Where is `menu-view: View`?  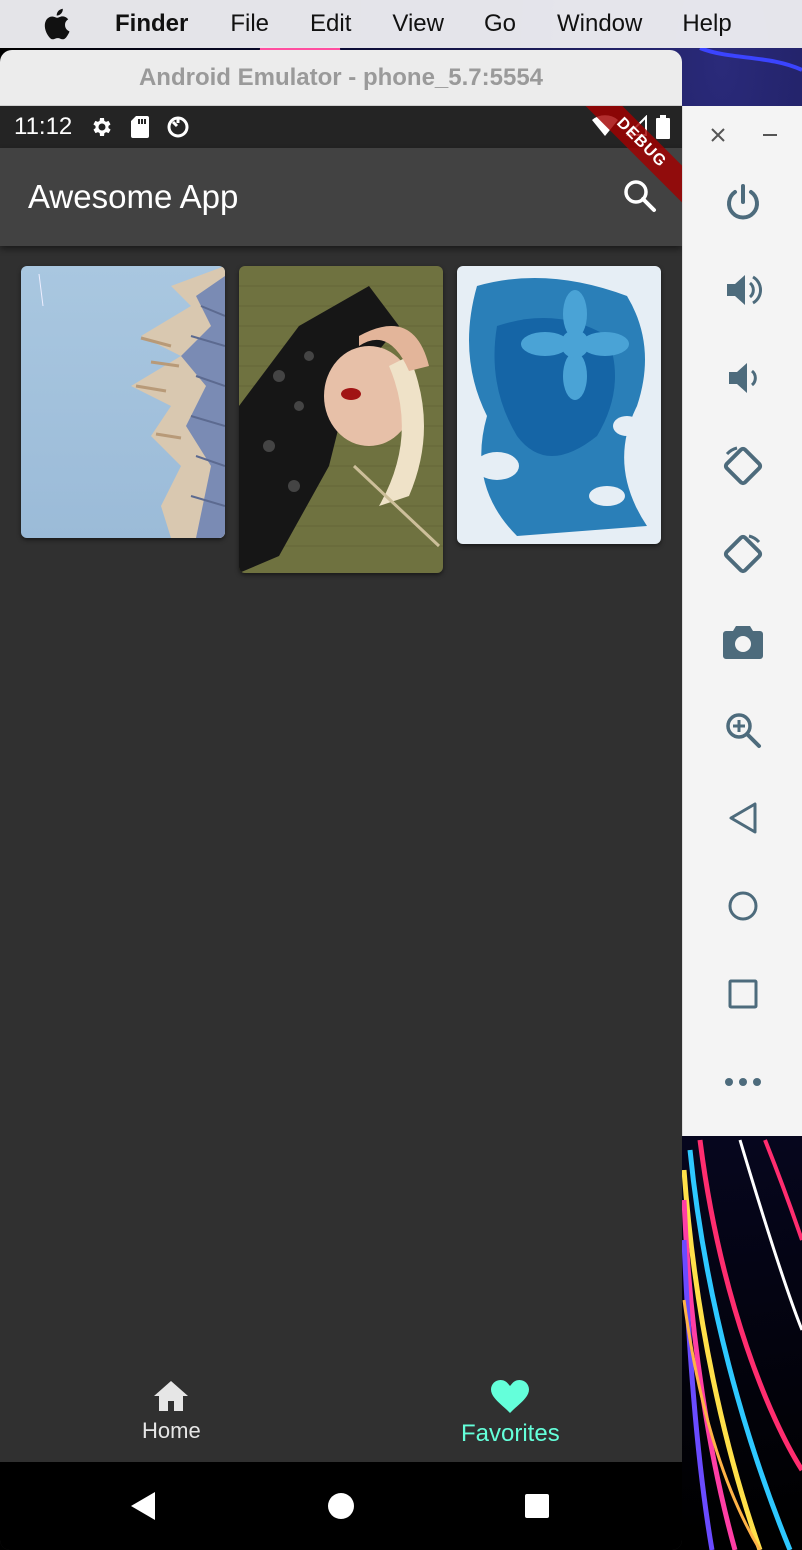
menu-view: View is located at coordinates (418, 24).